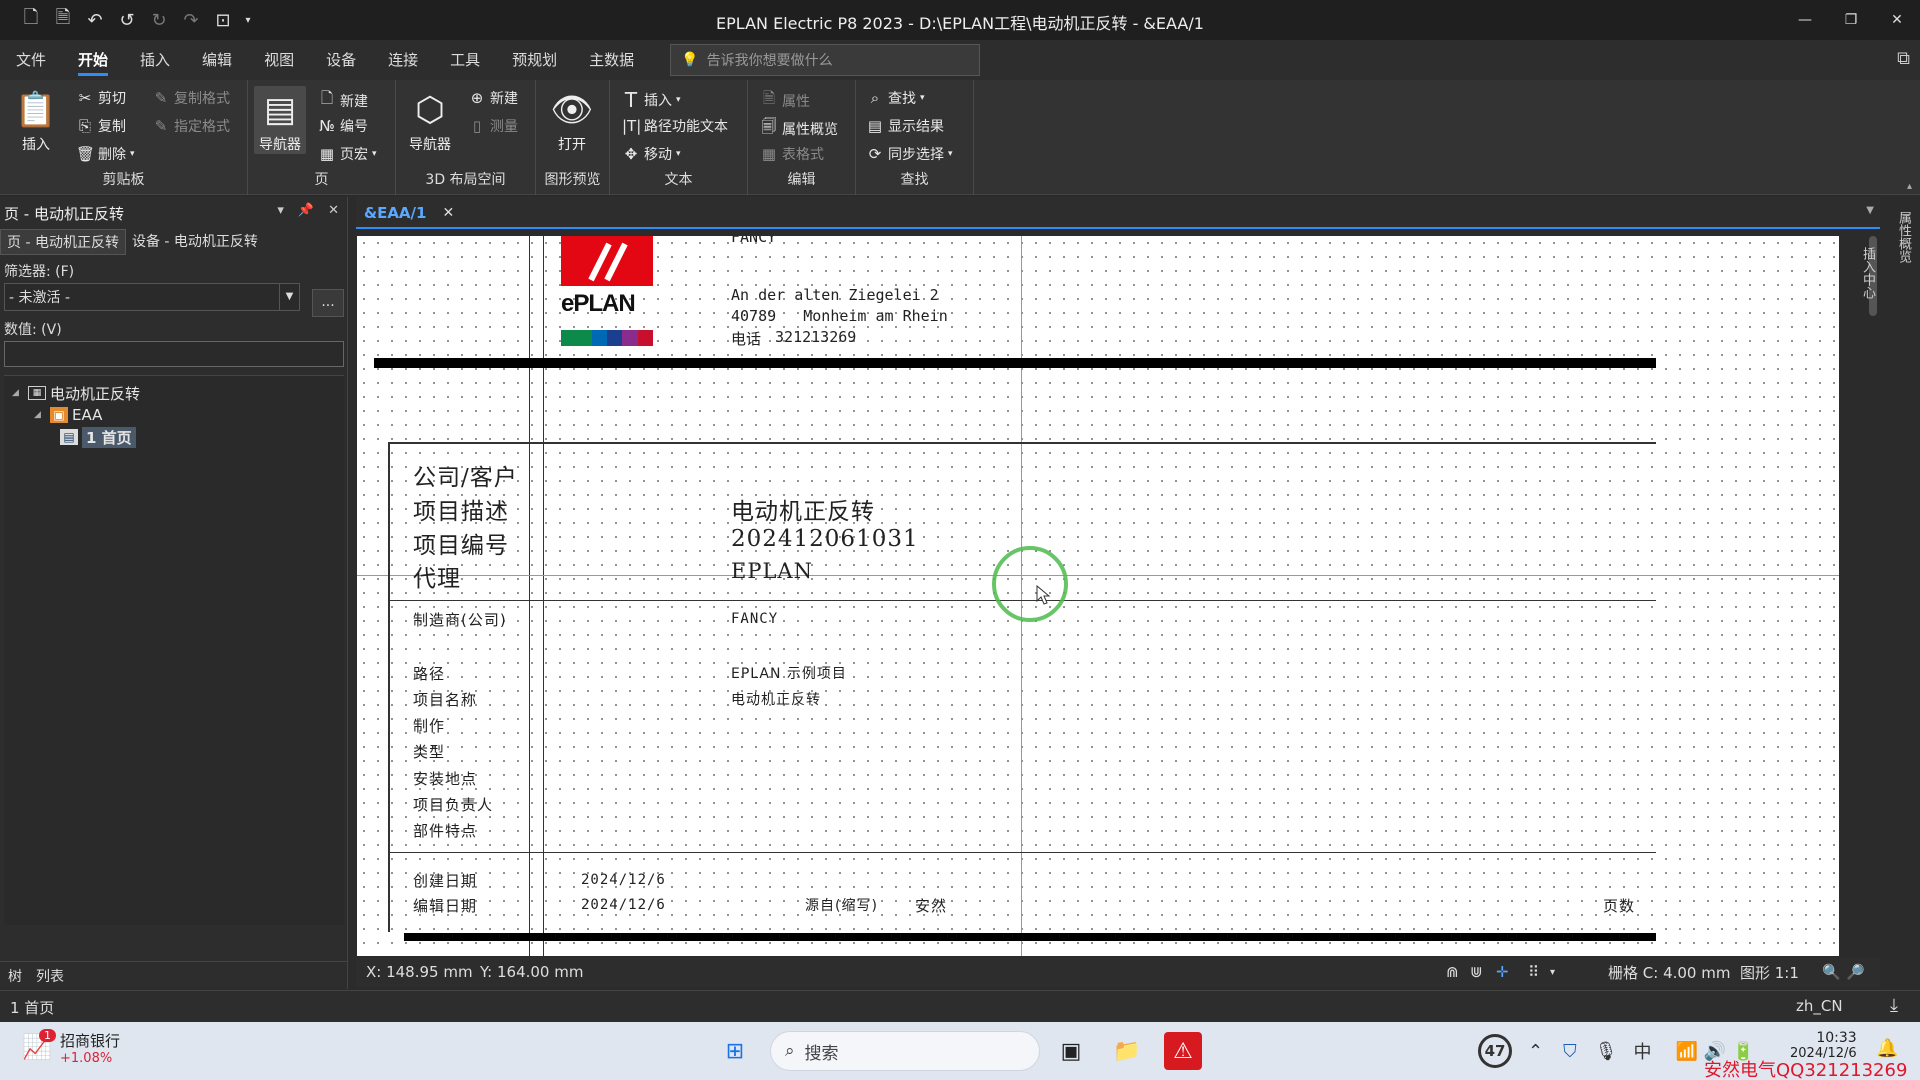 The width and height of the screenshot is (1920, 1080). I want to click on tab-file: 文件, so click(31, 60).